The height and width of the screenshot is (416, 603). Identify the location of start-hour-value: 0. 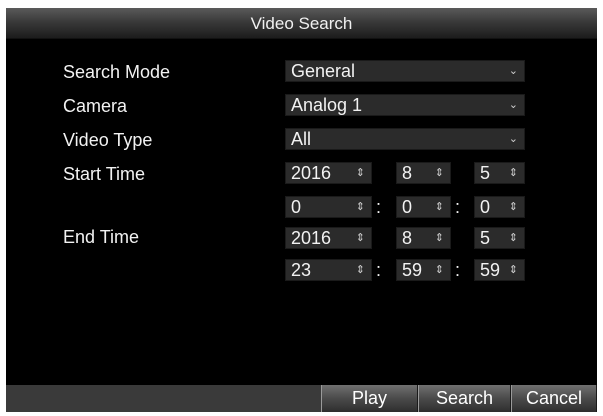
(296, 207).